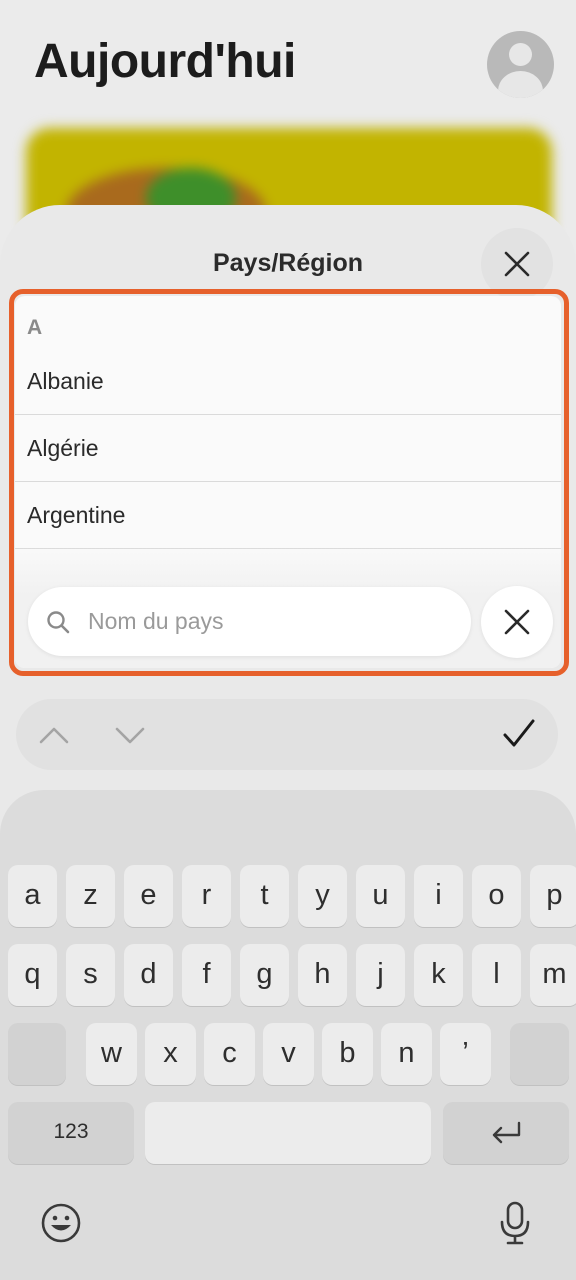  Describe the element at coordinates (496, 896) in the screenshot. I see `key-o: o` at that location.